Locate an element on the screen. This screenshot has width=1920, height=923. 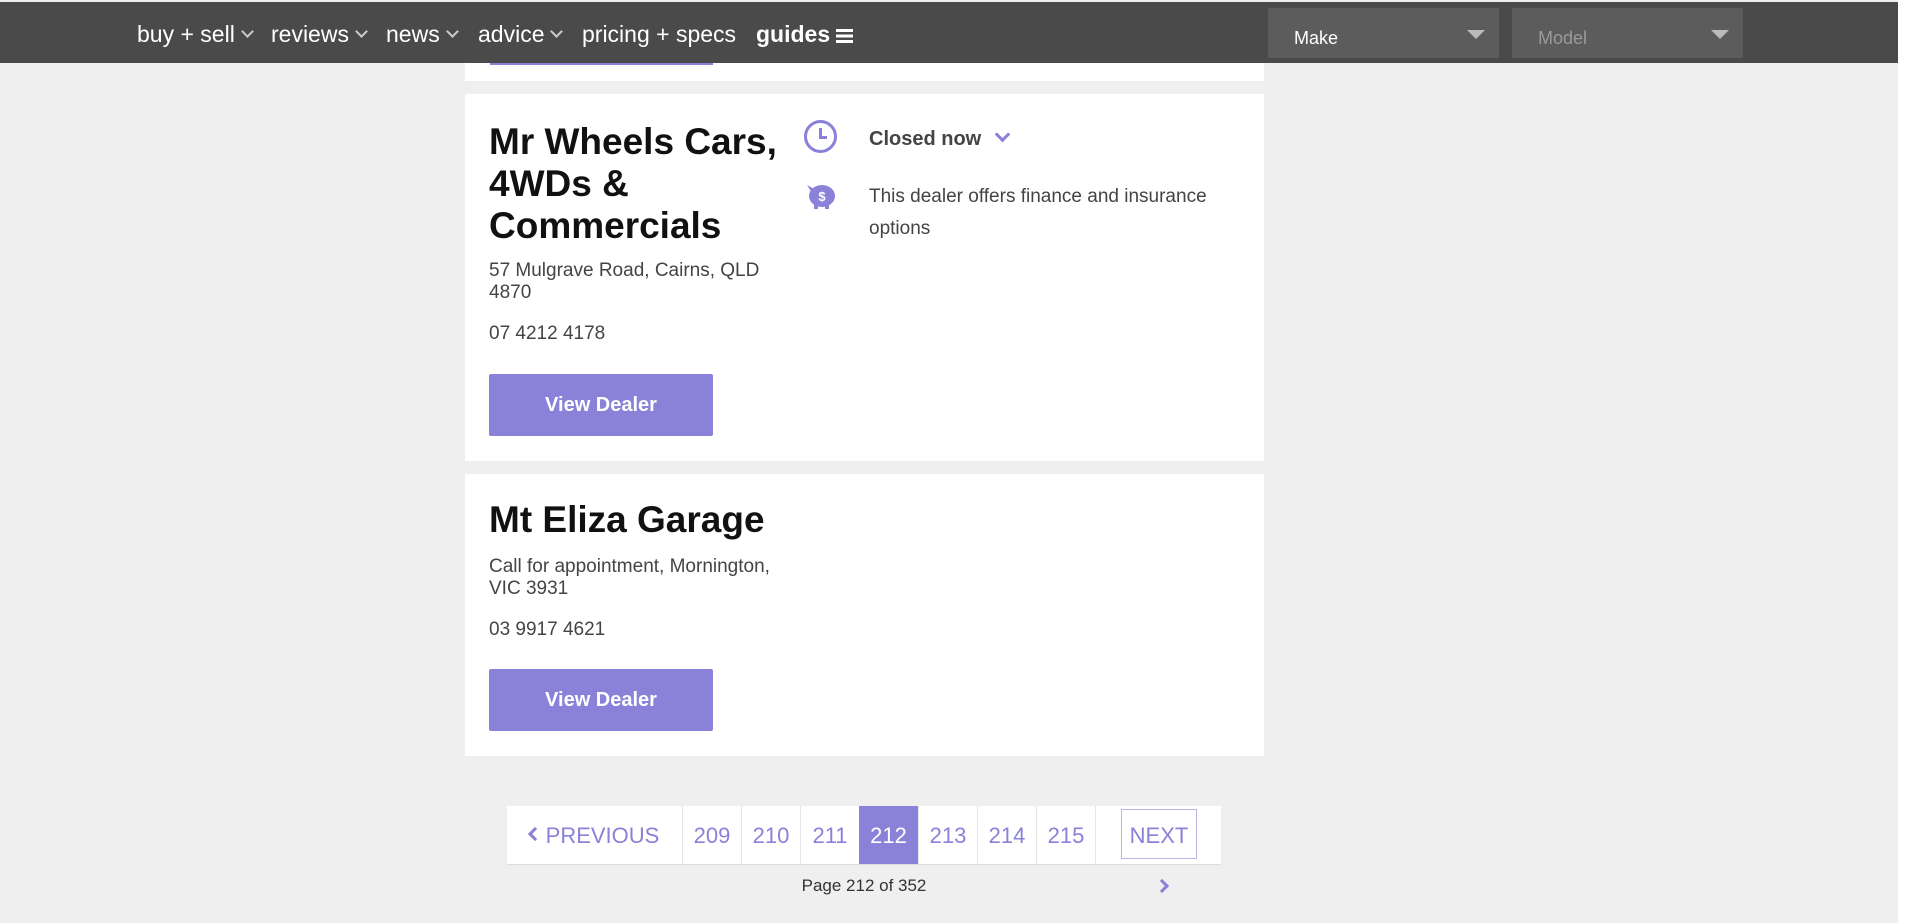
nav-item-news: news is located at coordinates (422, 32).